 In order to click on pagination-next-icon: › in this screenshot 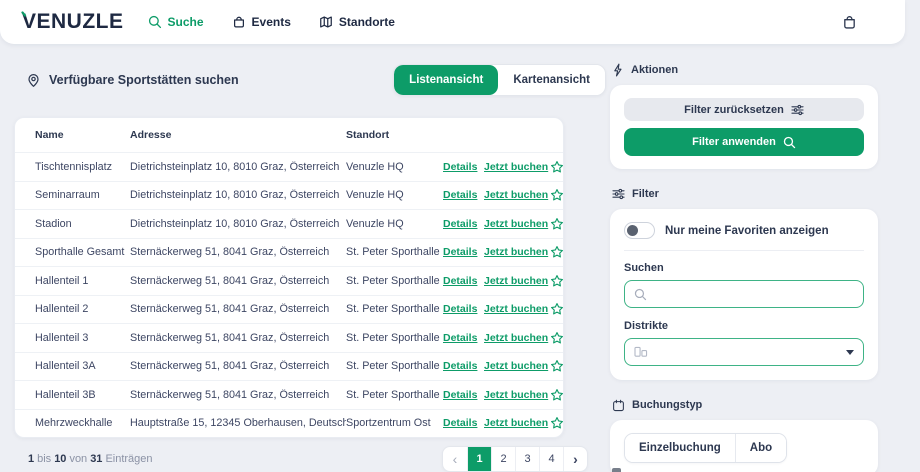, I will do `click(575, 459)`.